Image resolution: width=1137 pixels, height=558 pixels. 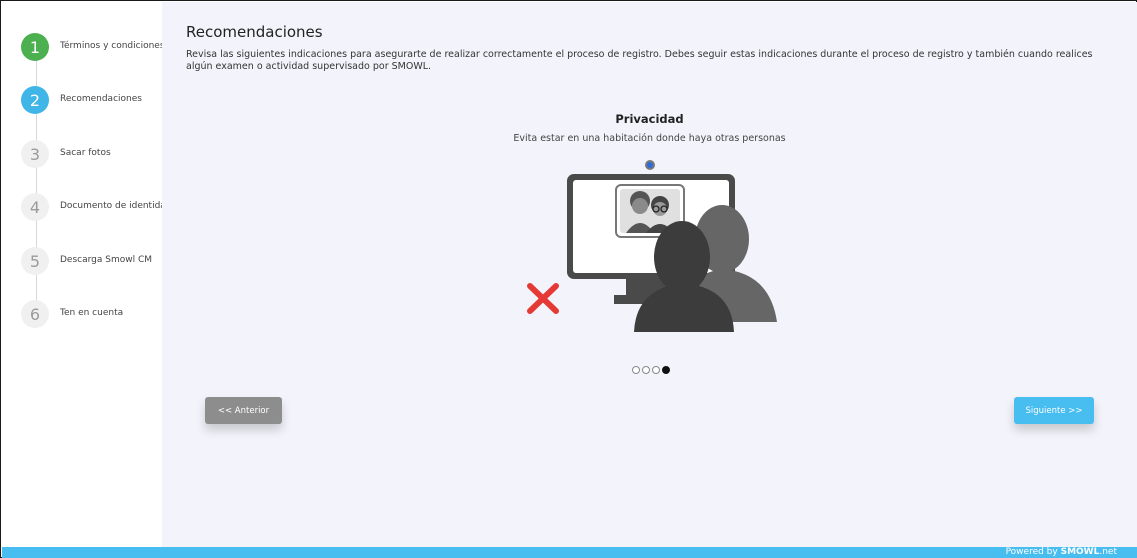 I want to click on step-number-badge: 5, so click(x=35, y=261).